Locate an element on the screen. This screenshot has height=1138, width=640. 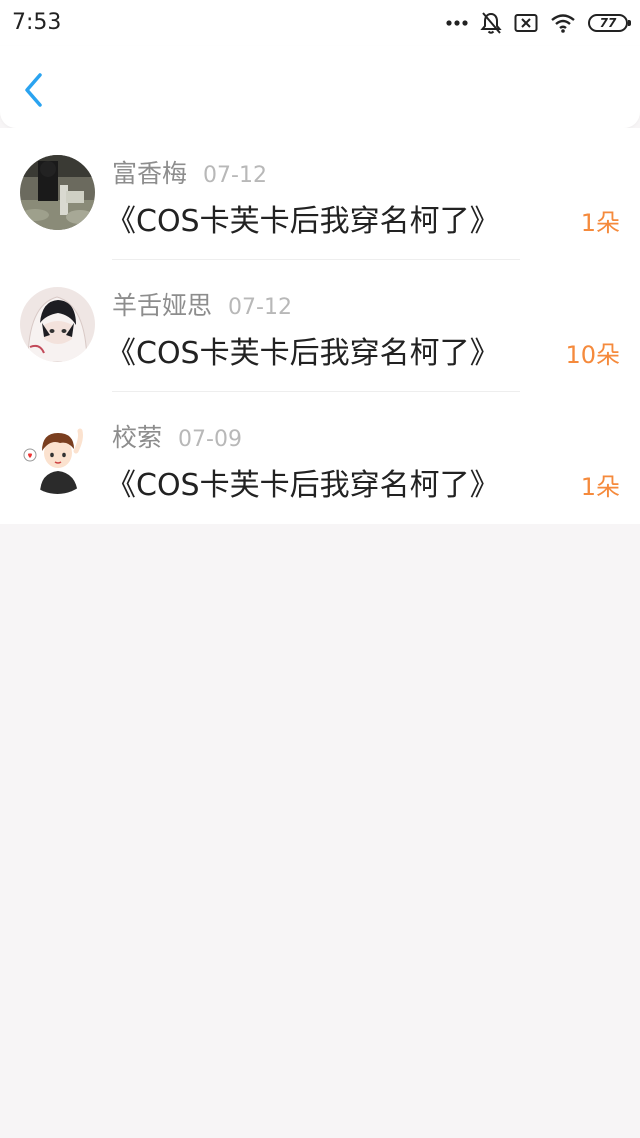
sim-x-icon is located at coordinates (526, 23).